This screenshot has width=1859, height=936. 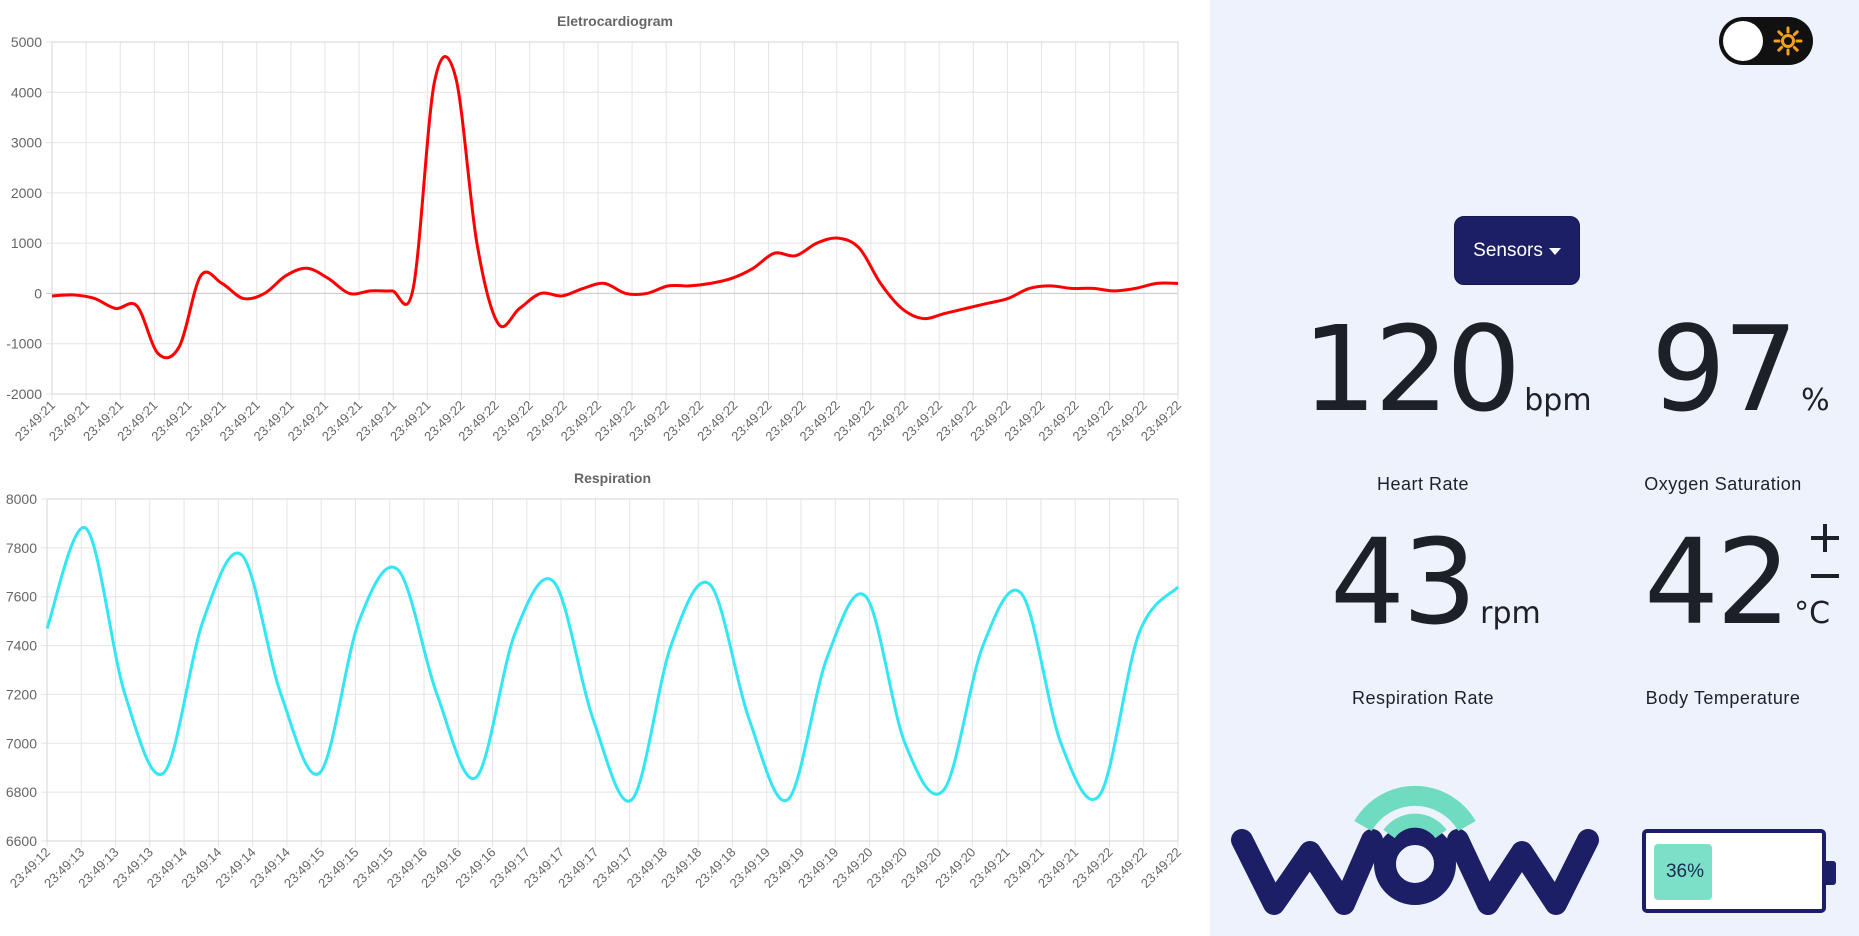 I want to click on resp-y-tick-label: 7200, so click(x=21, y=694).